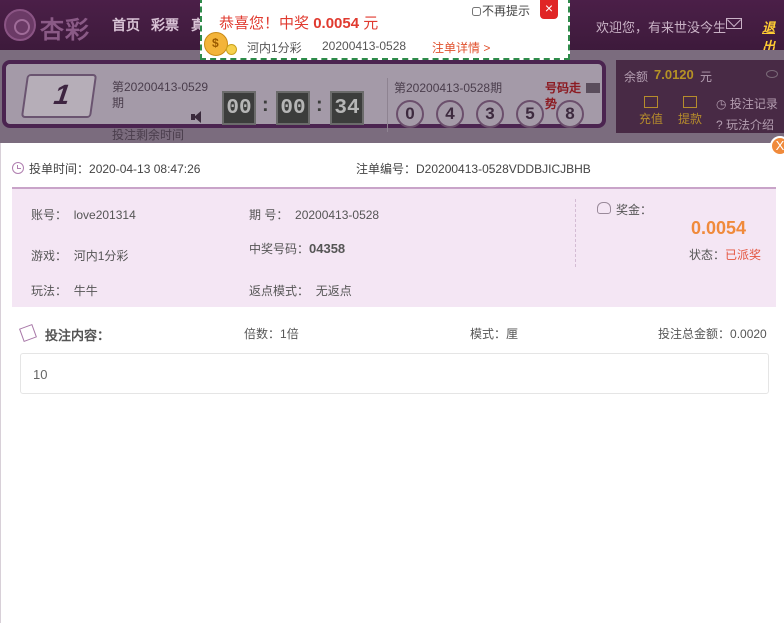 The height and width of the screenshot is (623, 784). I want to click on recharge-icon, so click(651, 102).